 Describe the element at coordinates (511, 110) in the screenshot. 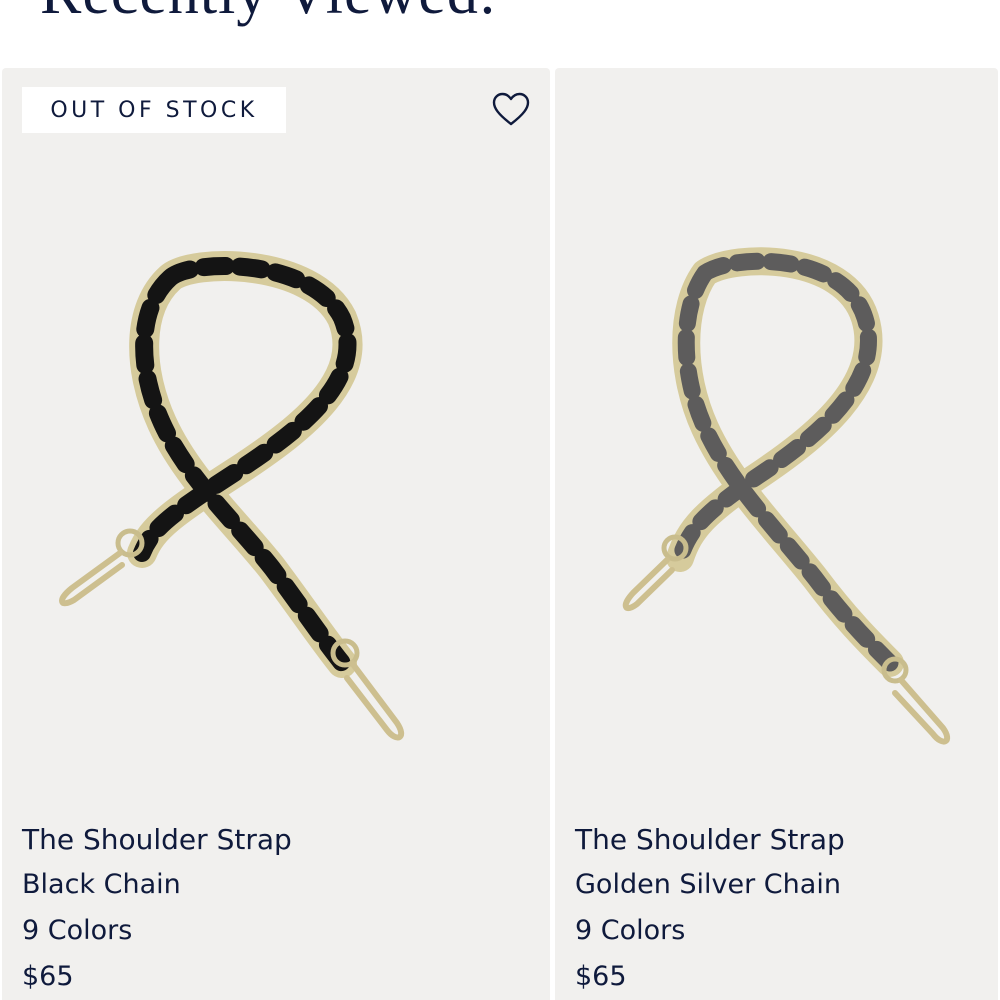

I see `wishlist-heart-icon` at that location.